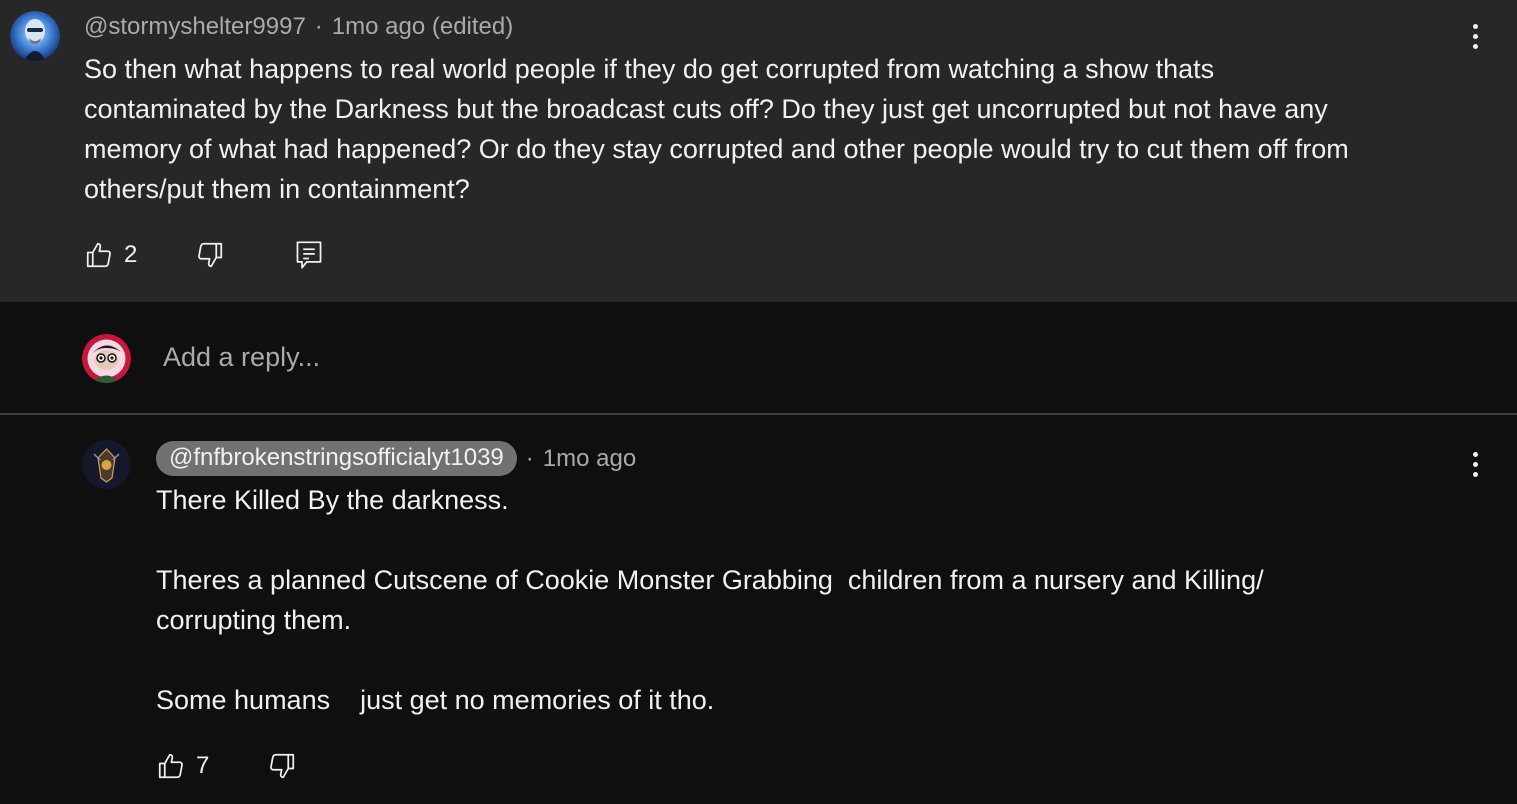 Image resolution: width=1517 pixels, height=804 pixels. I want to click on dislike-button, so click(210, 255).